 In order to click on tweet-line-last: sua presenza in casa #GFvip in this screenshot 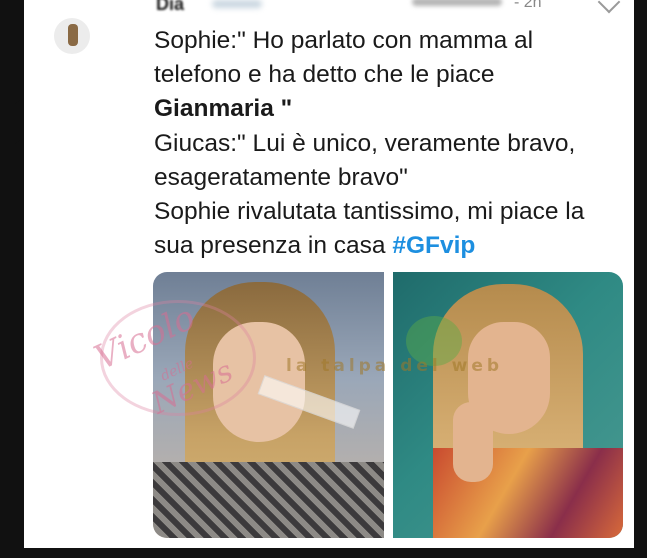, I will do `click(389, 246)`.